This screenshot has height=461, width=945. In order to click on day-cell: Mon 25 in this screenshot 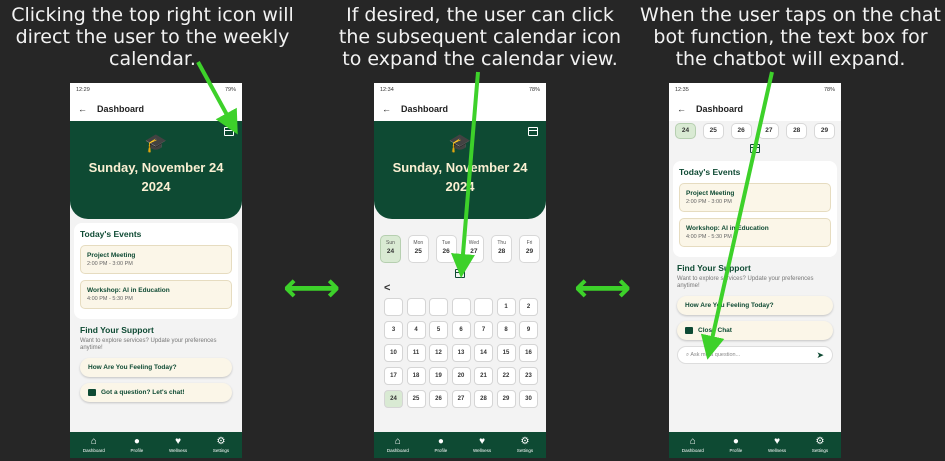, I will do `click(418, 249)`.